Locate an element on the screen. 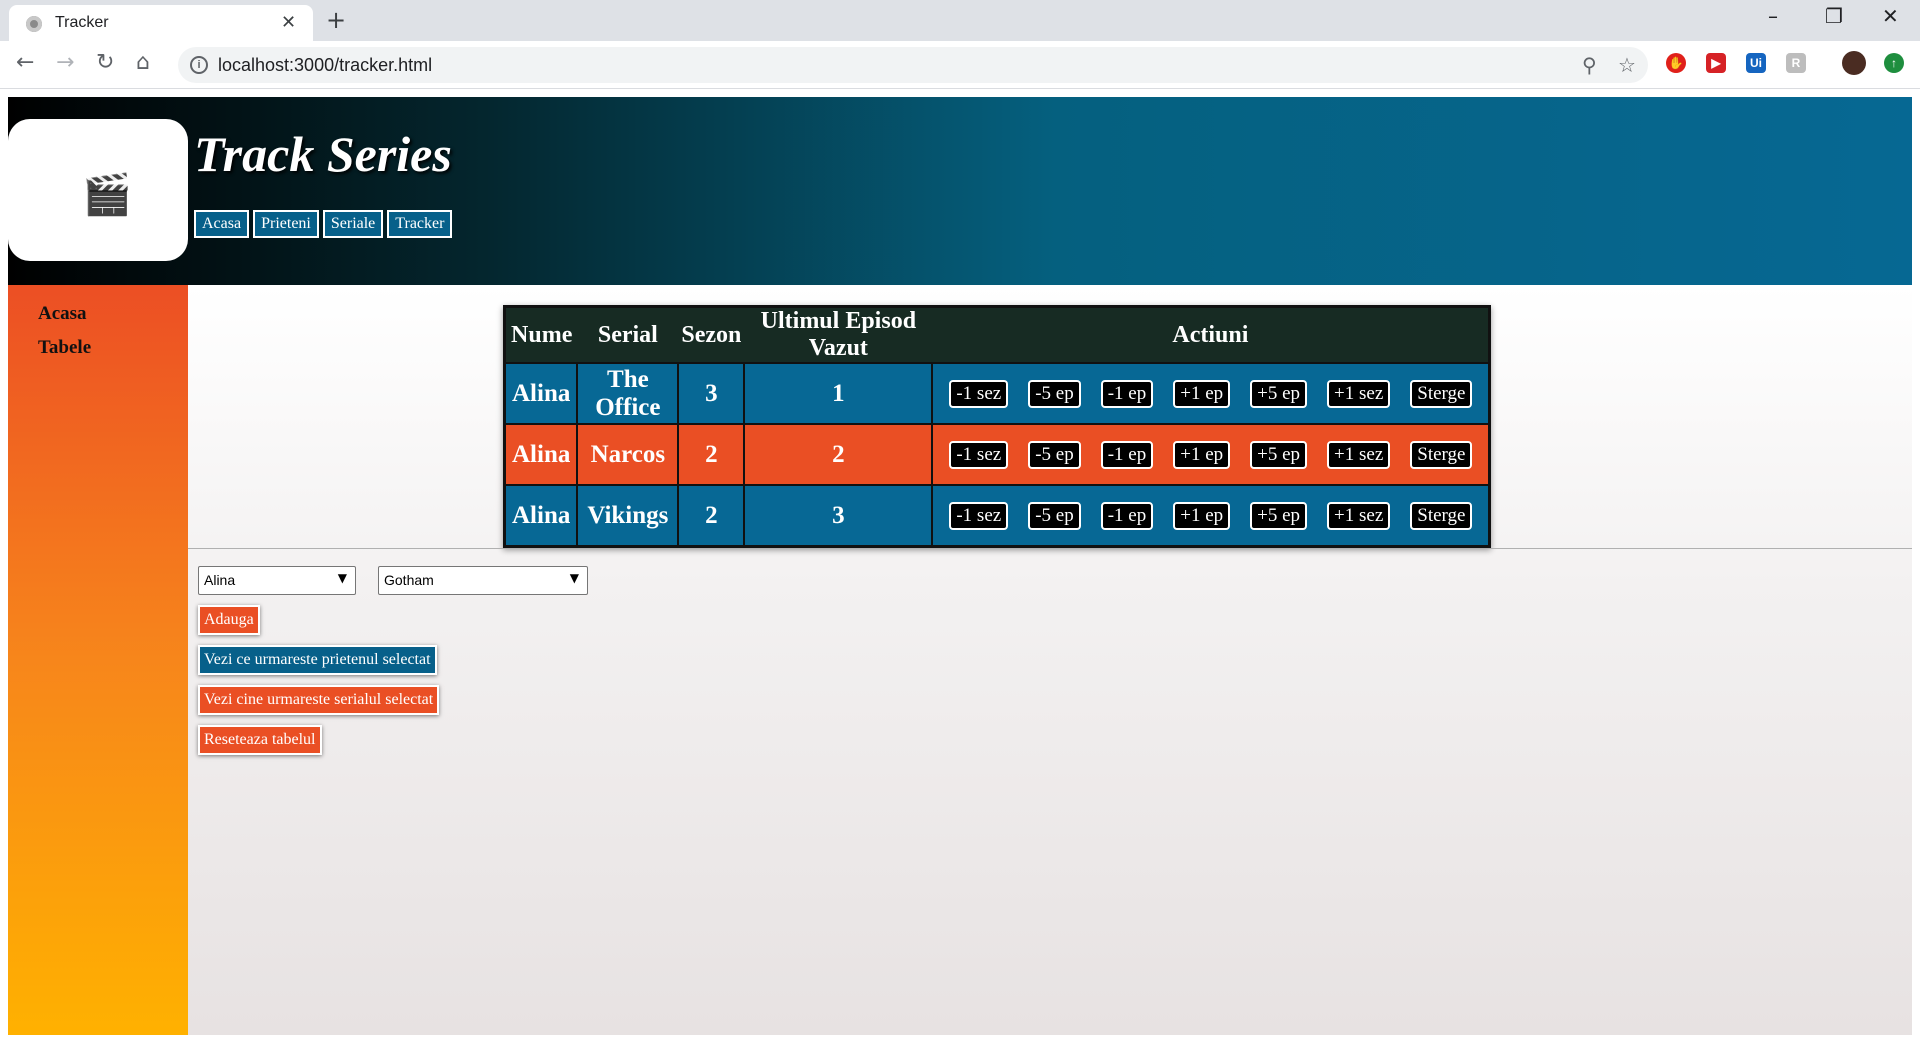 The height and width of the screenshot is (1042, 1920). cell-serial: The Office is located at coordinates (628, 393).